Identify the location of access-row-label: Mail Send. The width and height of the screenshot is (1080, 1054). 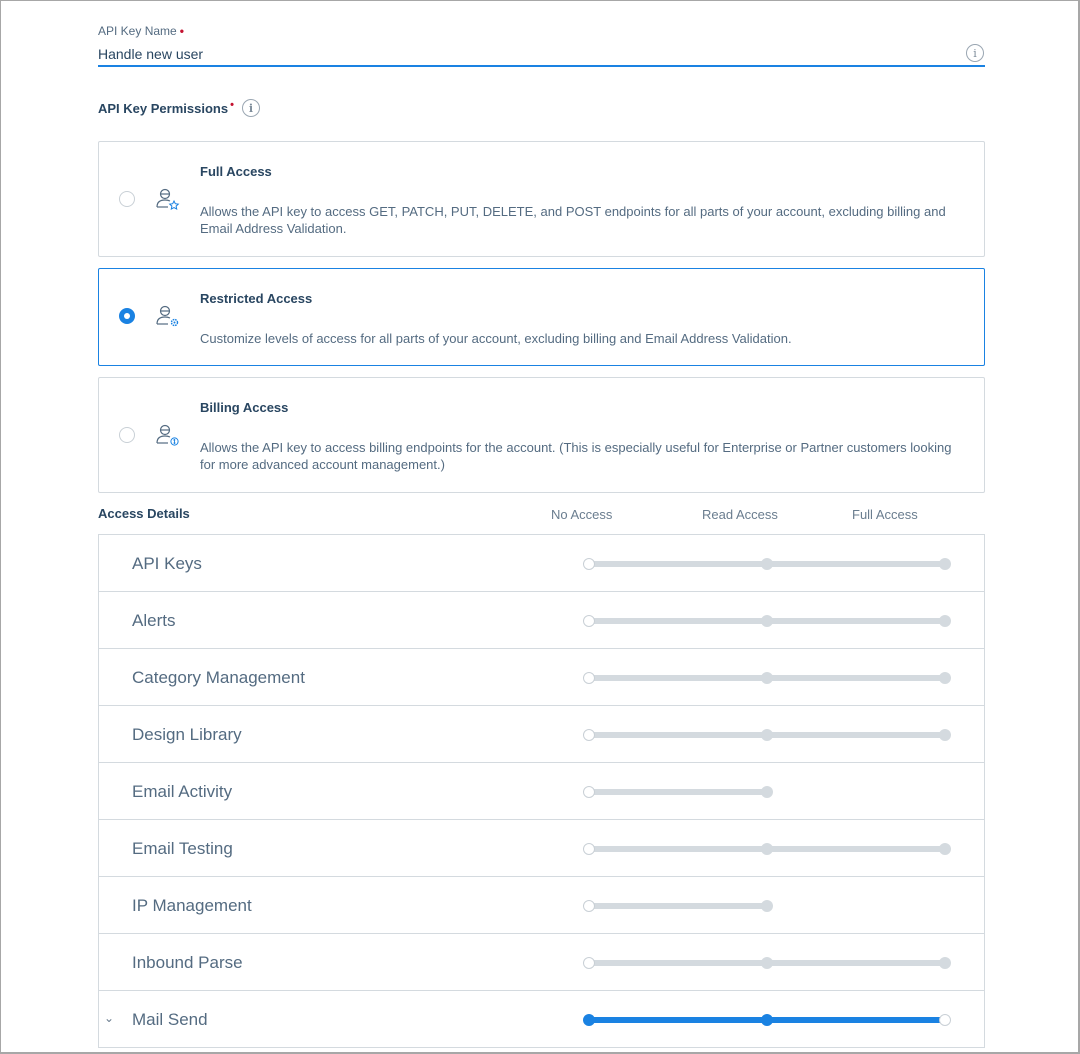
(170, 1019).